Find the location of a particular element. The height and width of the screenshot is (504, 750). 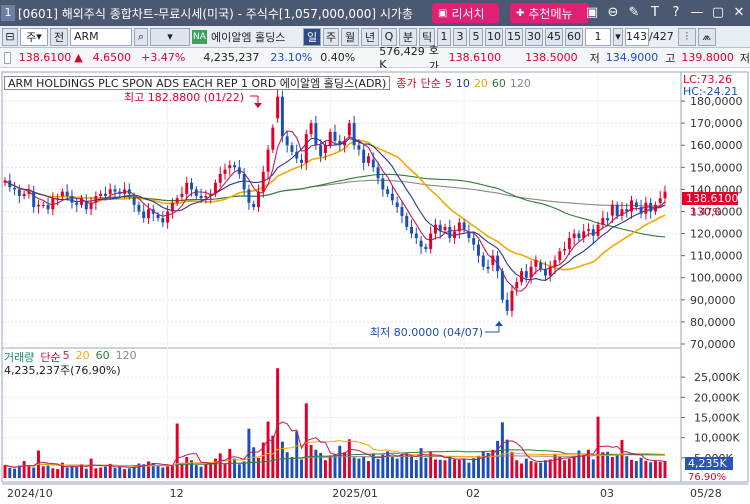

market2-button: 전 is located at coordinates (59, 36).